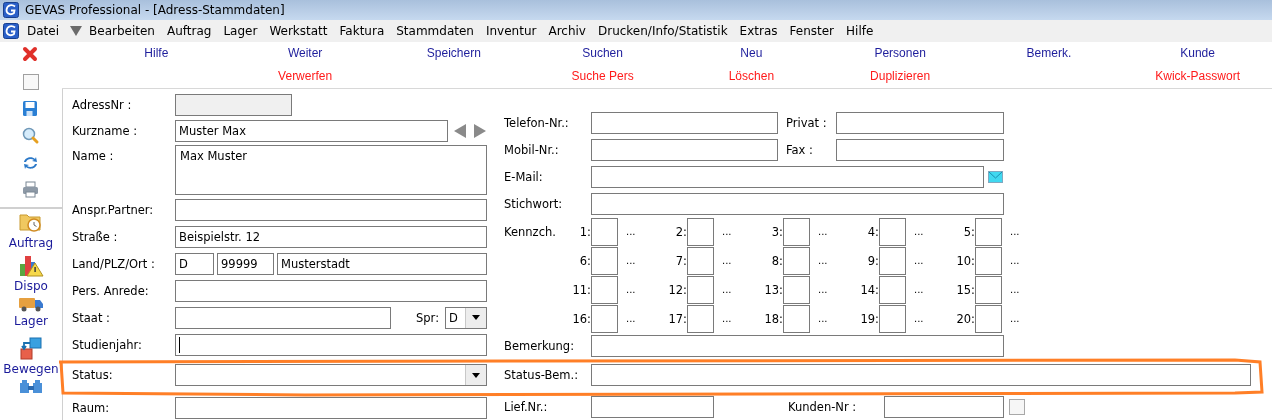  Describe the element at coordinates (31, 109) in the screenshot. I see `save-icon` at that location.